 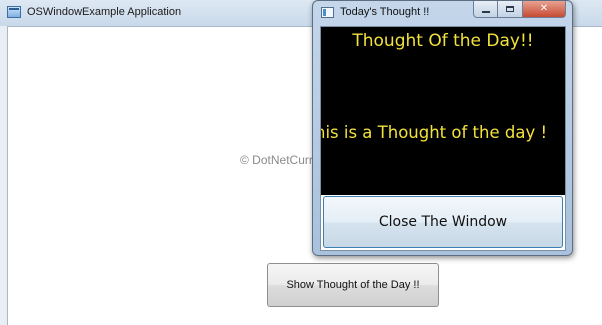 I want to click on close-icon: ✕, so click(x=544, y=8).